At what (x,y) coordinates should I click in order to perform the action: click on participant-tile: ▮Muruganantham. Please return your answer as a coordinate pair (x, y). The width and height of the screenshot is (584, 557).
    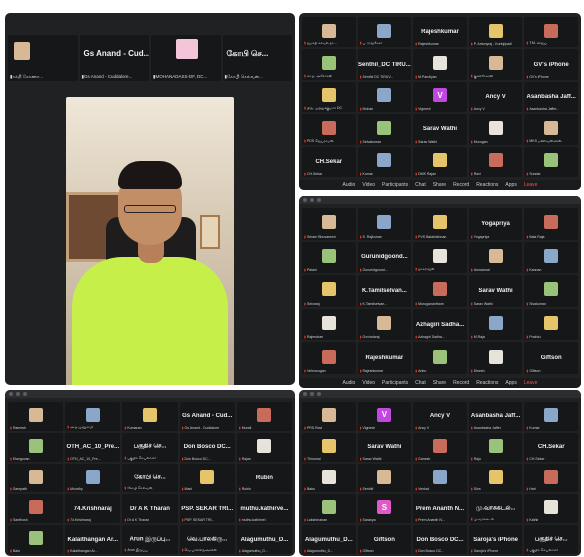
    Looking at the image, I should click on (440, 291).